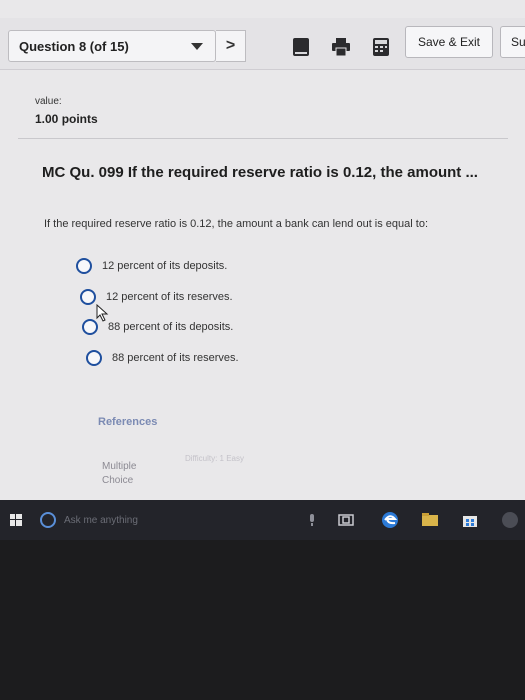  I want to click on difficulty-tag: Difficulty: 1 Easy, so click(214, 458).